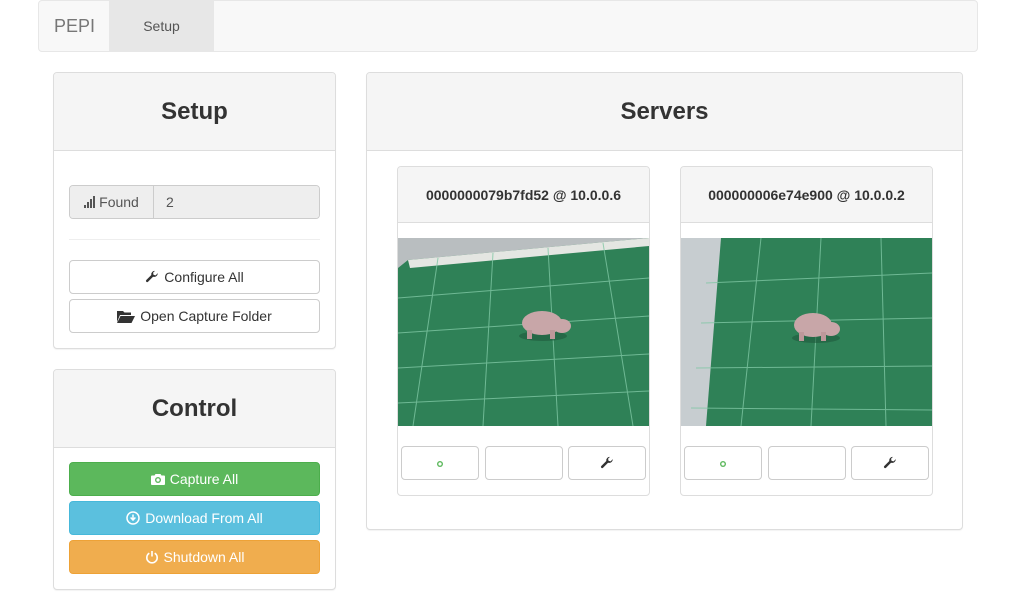  I want to click on shutdown-all-button: Shutdown All, so click(194, 557).